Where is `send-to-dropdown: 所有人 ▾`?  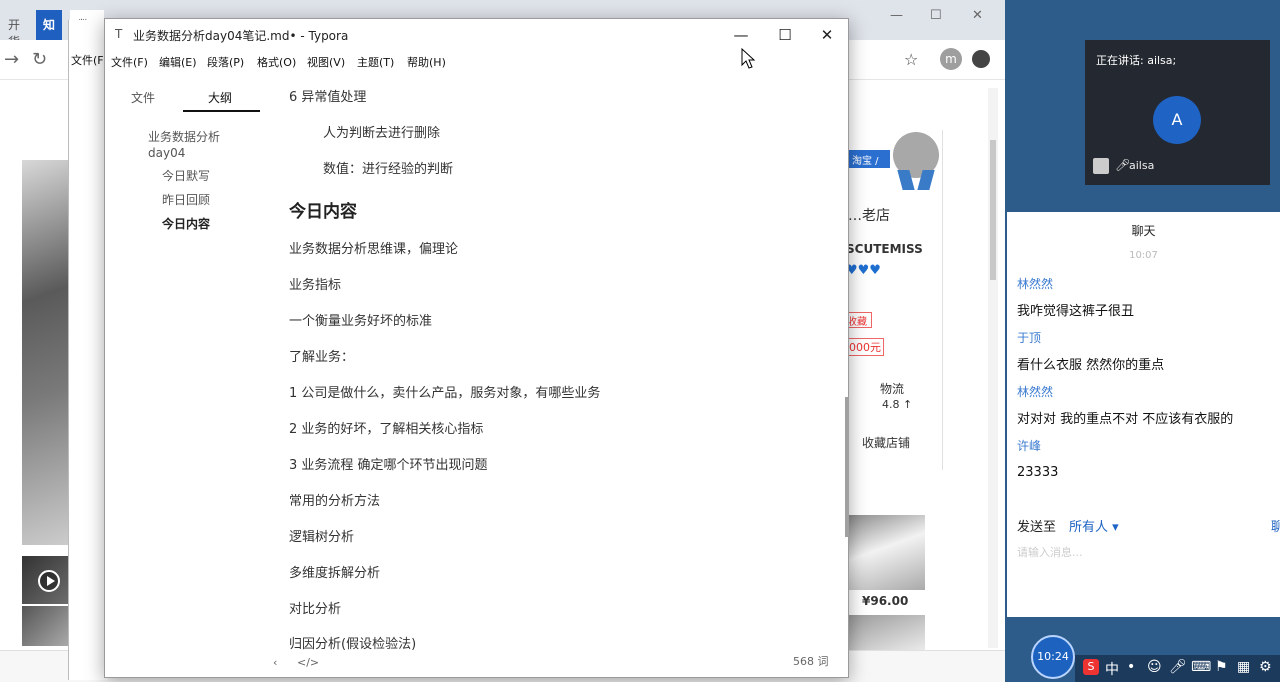 send-to-dropdown: 所有人 ▾ is located at coordinates (1094, 525).